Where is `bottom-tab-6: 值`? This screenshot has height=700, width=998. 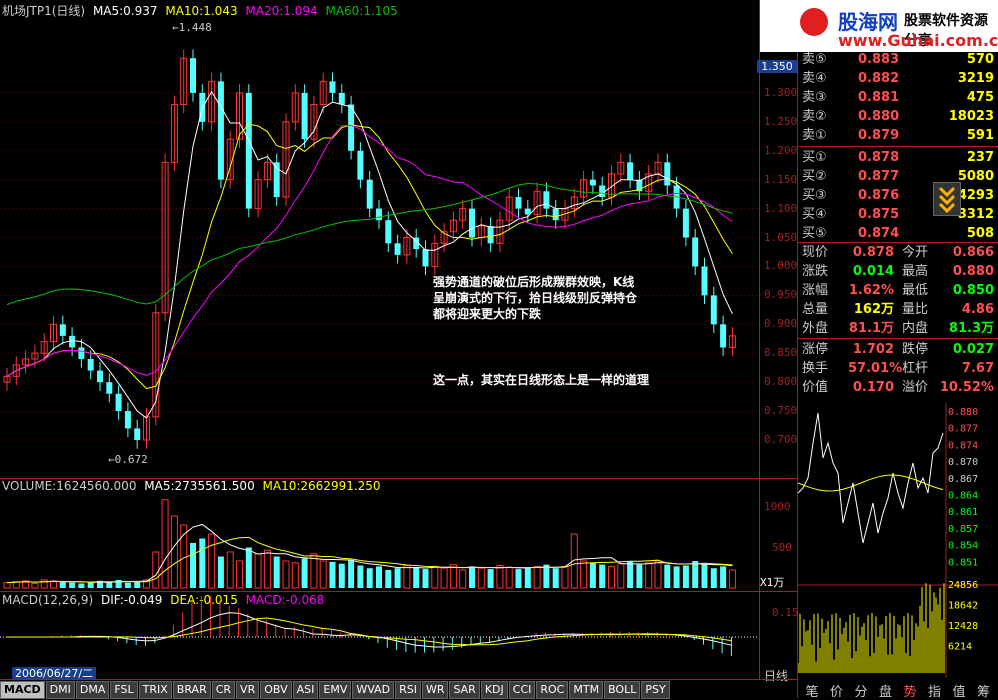
bottom-tab-6: 值 is located at coordinates (959, 690).